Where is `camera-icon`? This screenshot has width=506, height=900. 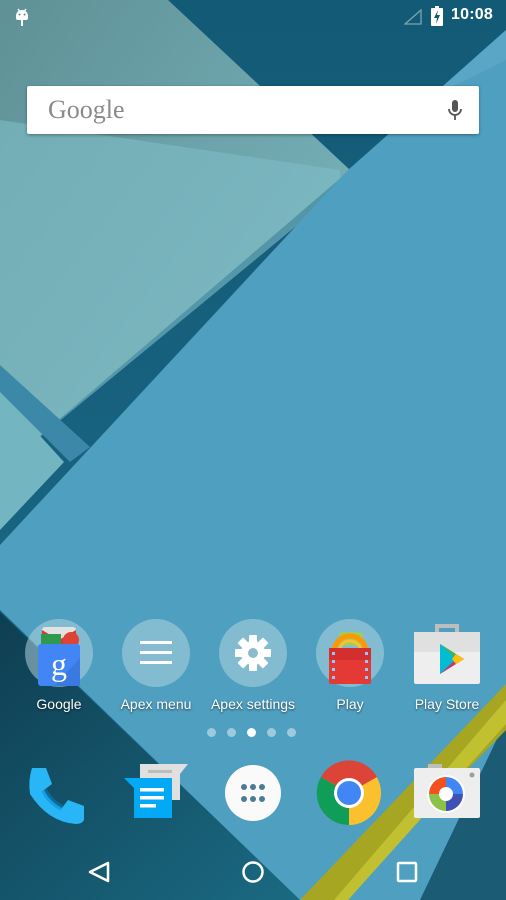 camera-icon is located at coordinates (447, 791).